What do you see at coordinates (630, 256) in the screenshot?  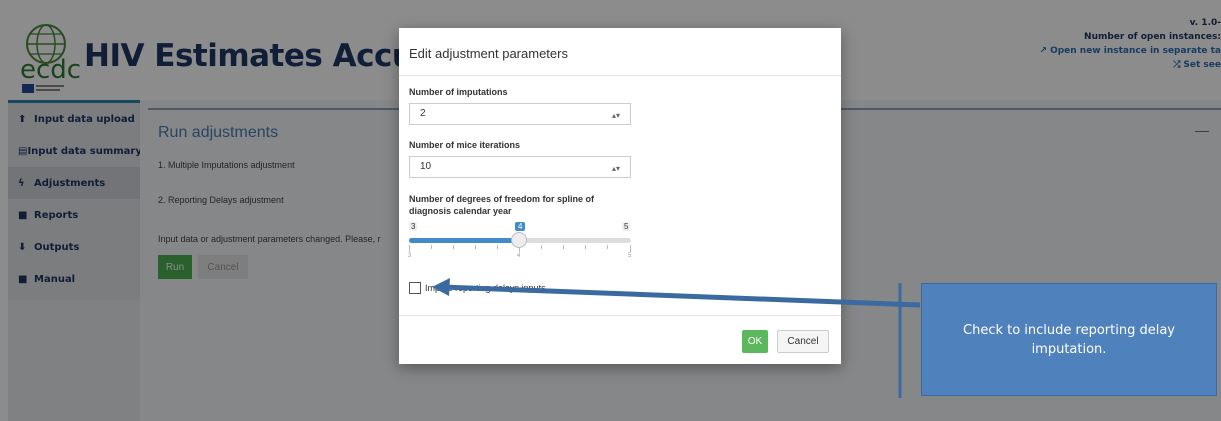 I see `slider-tick-label: 5` at bounding box center [630, 256].